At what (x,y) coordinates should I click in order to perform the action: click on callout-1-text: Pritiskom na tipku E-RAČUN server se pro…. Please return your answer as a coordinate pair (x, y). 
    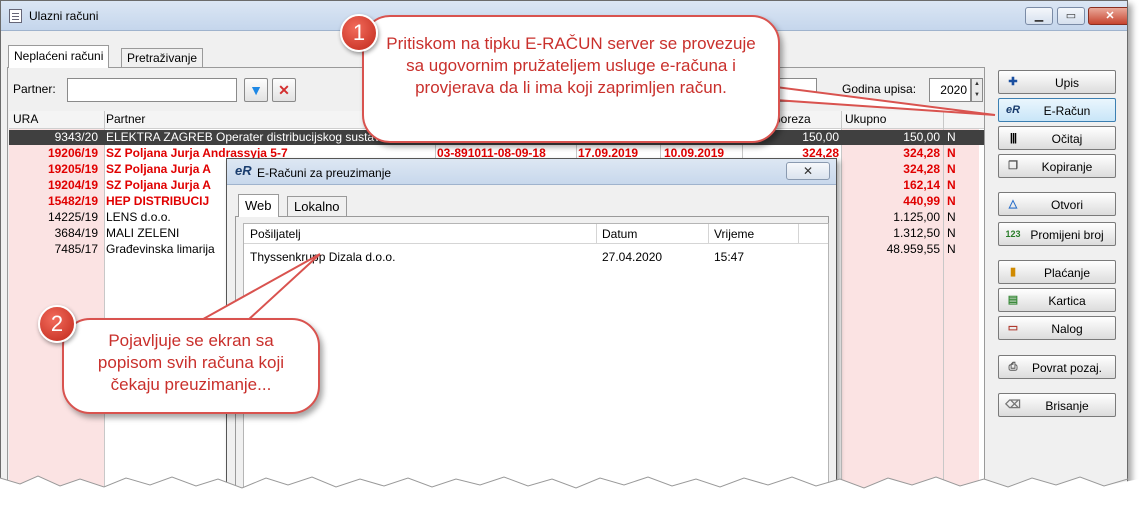
    Looking at the image, I should click on (571, 65).